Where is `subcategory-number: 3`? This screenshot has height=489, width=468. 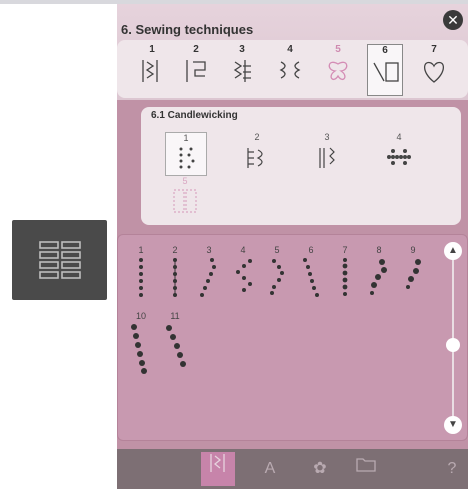
subcategory-number: 3 is located at coordinates (327, 137).